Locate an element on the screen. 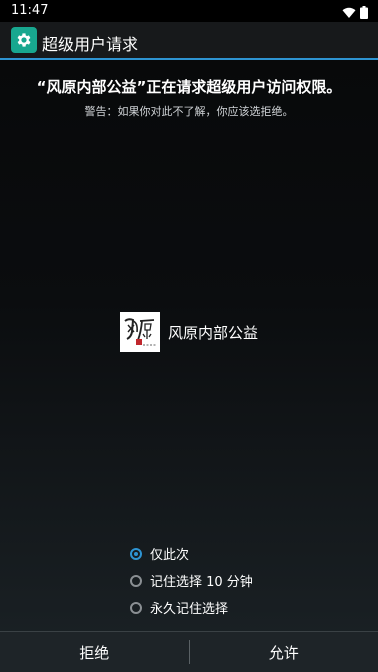 This screenshot has width=378, height=672. wifi-icon is located at coordinates (349, 13).